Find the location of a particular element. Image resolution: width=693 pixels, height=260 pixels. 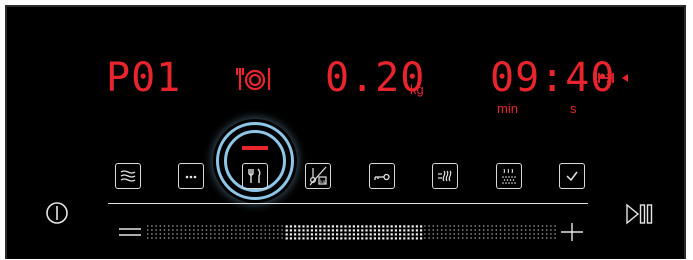

power-icon is located at coordinates (57, 213).